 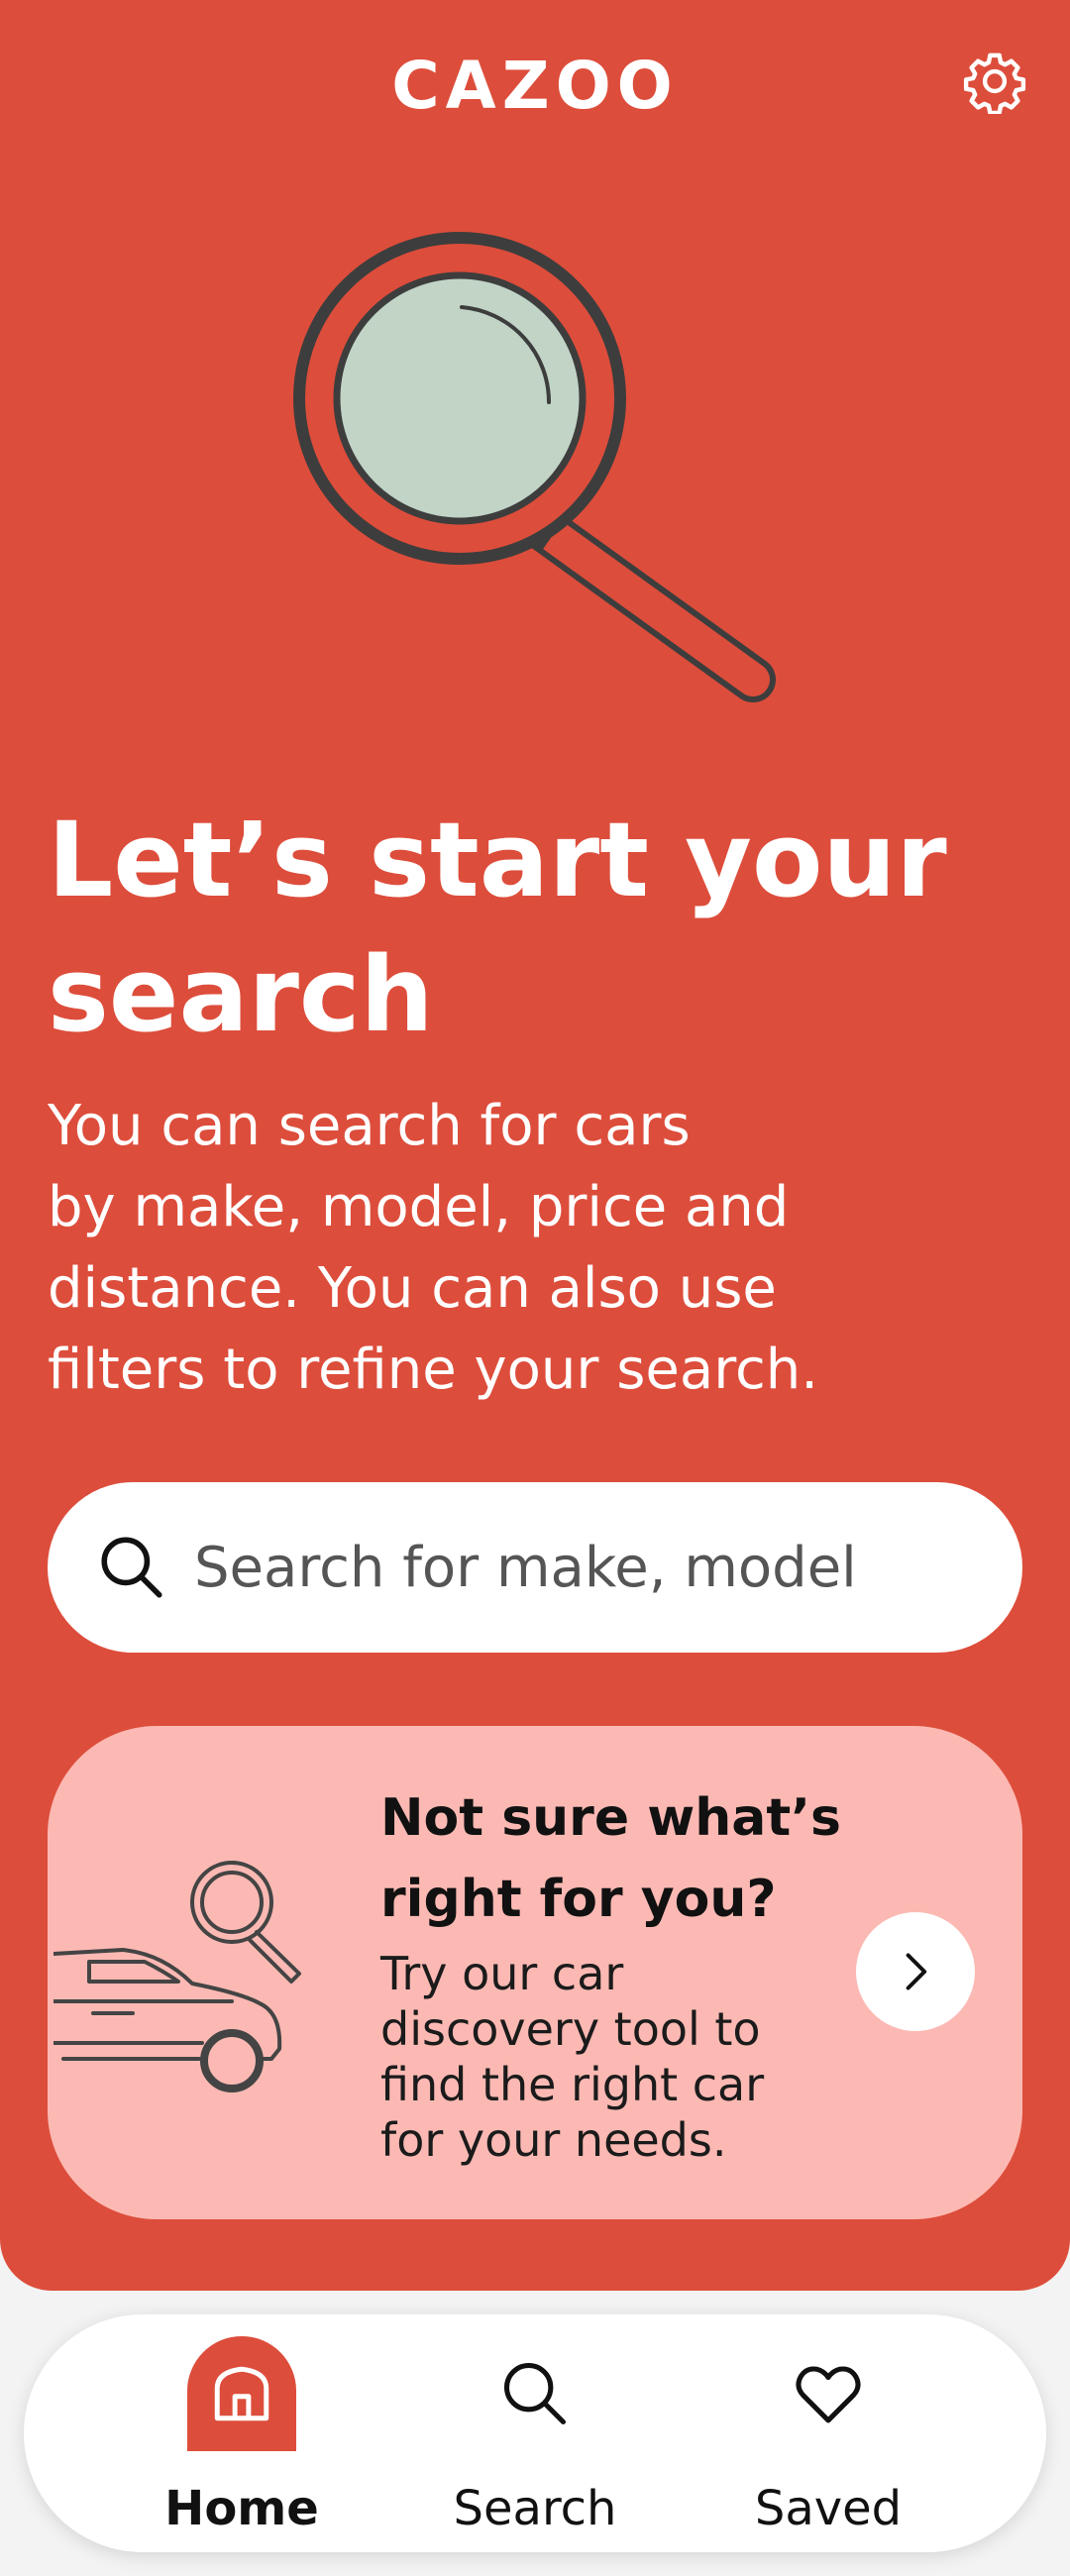 I want to click on nav-label-home: Home, so click(x=241, y=2508).